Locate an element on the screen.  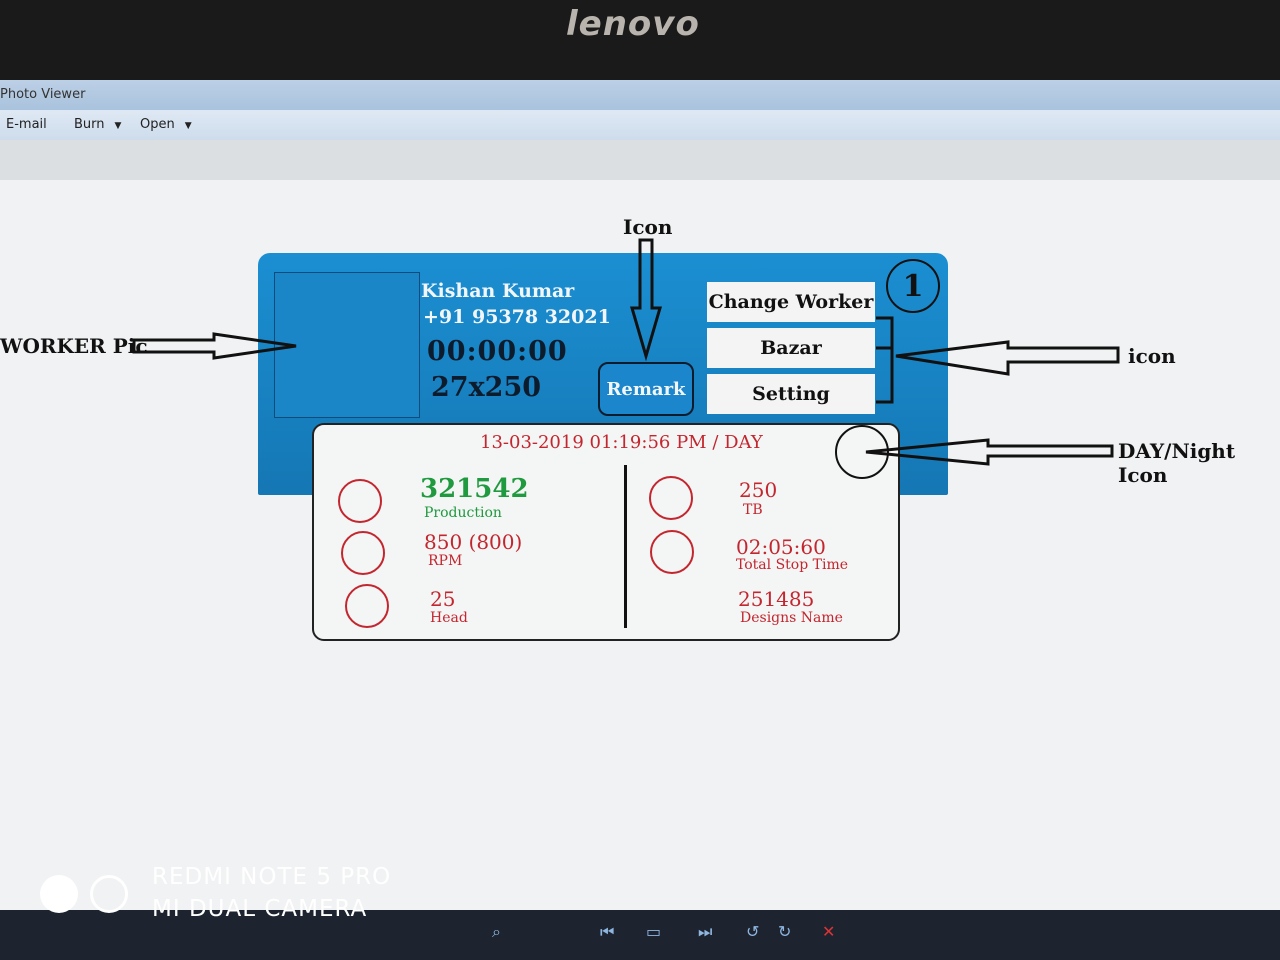
arrow-to-remark is located at coordinates (646, 300).